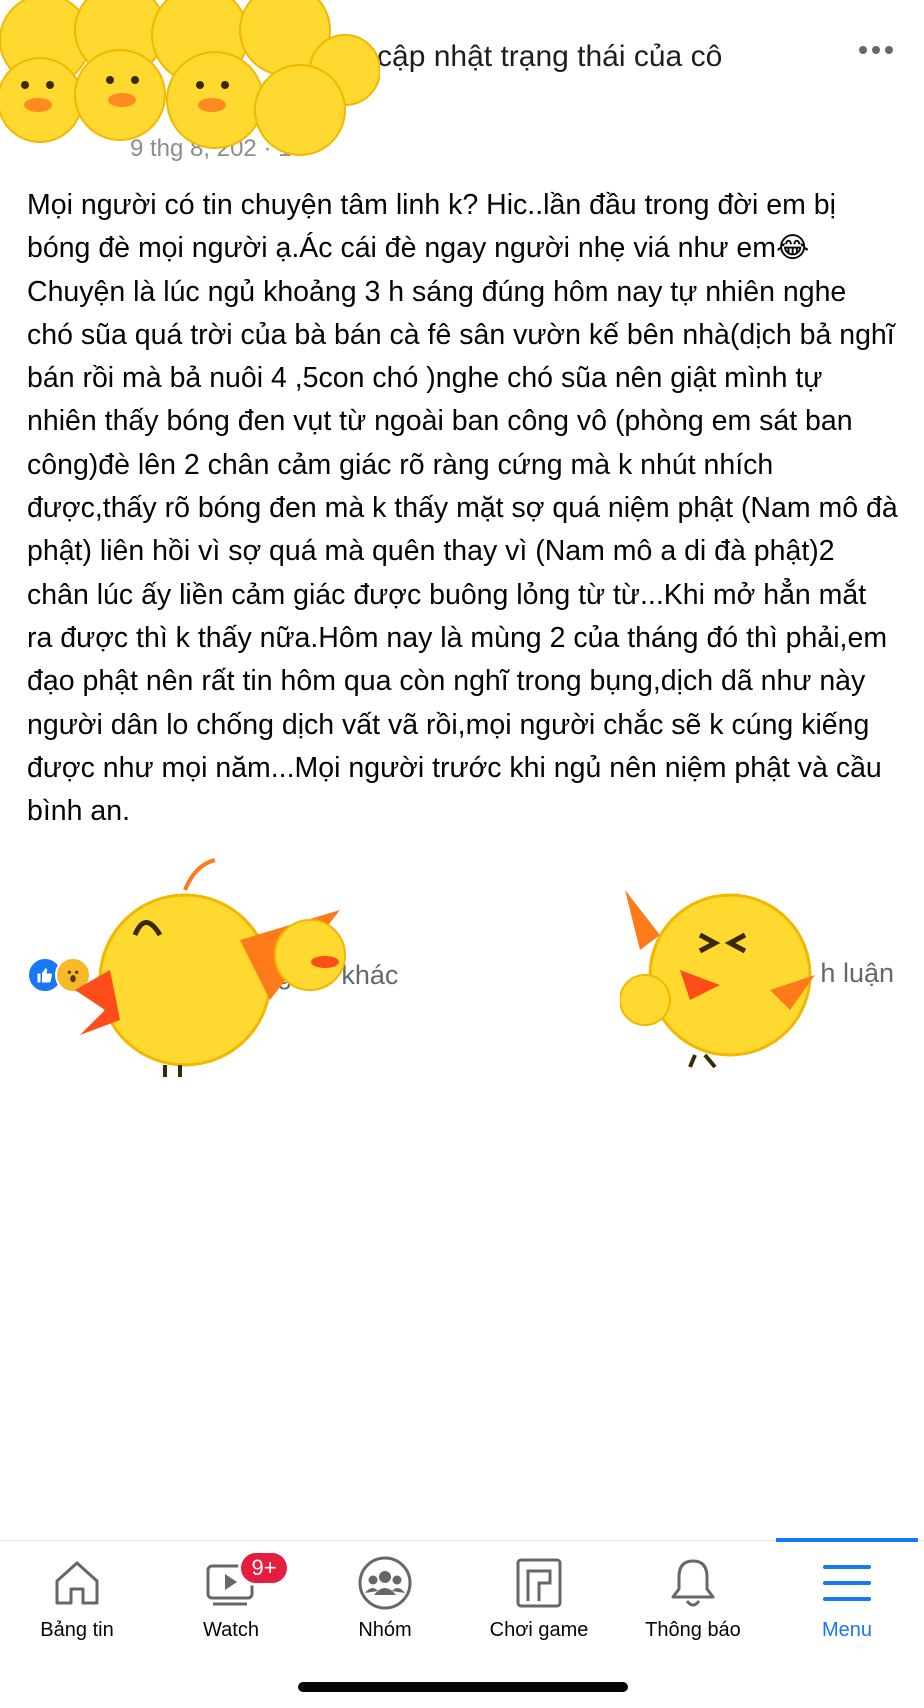 This screenshot has width=924, height=1708. I want to click on tab-label: Chơi game, so click(539, 1630).